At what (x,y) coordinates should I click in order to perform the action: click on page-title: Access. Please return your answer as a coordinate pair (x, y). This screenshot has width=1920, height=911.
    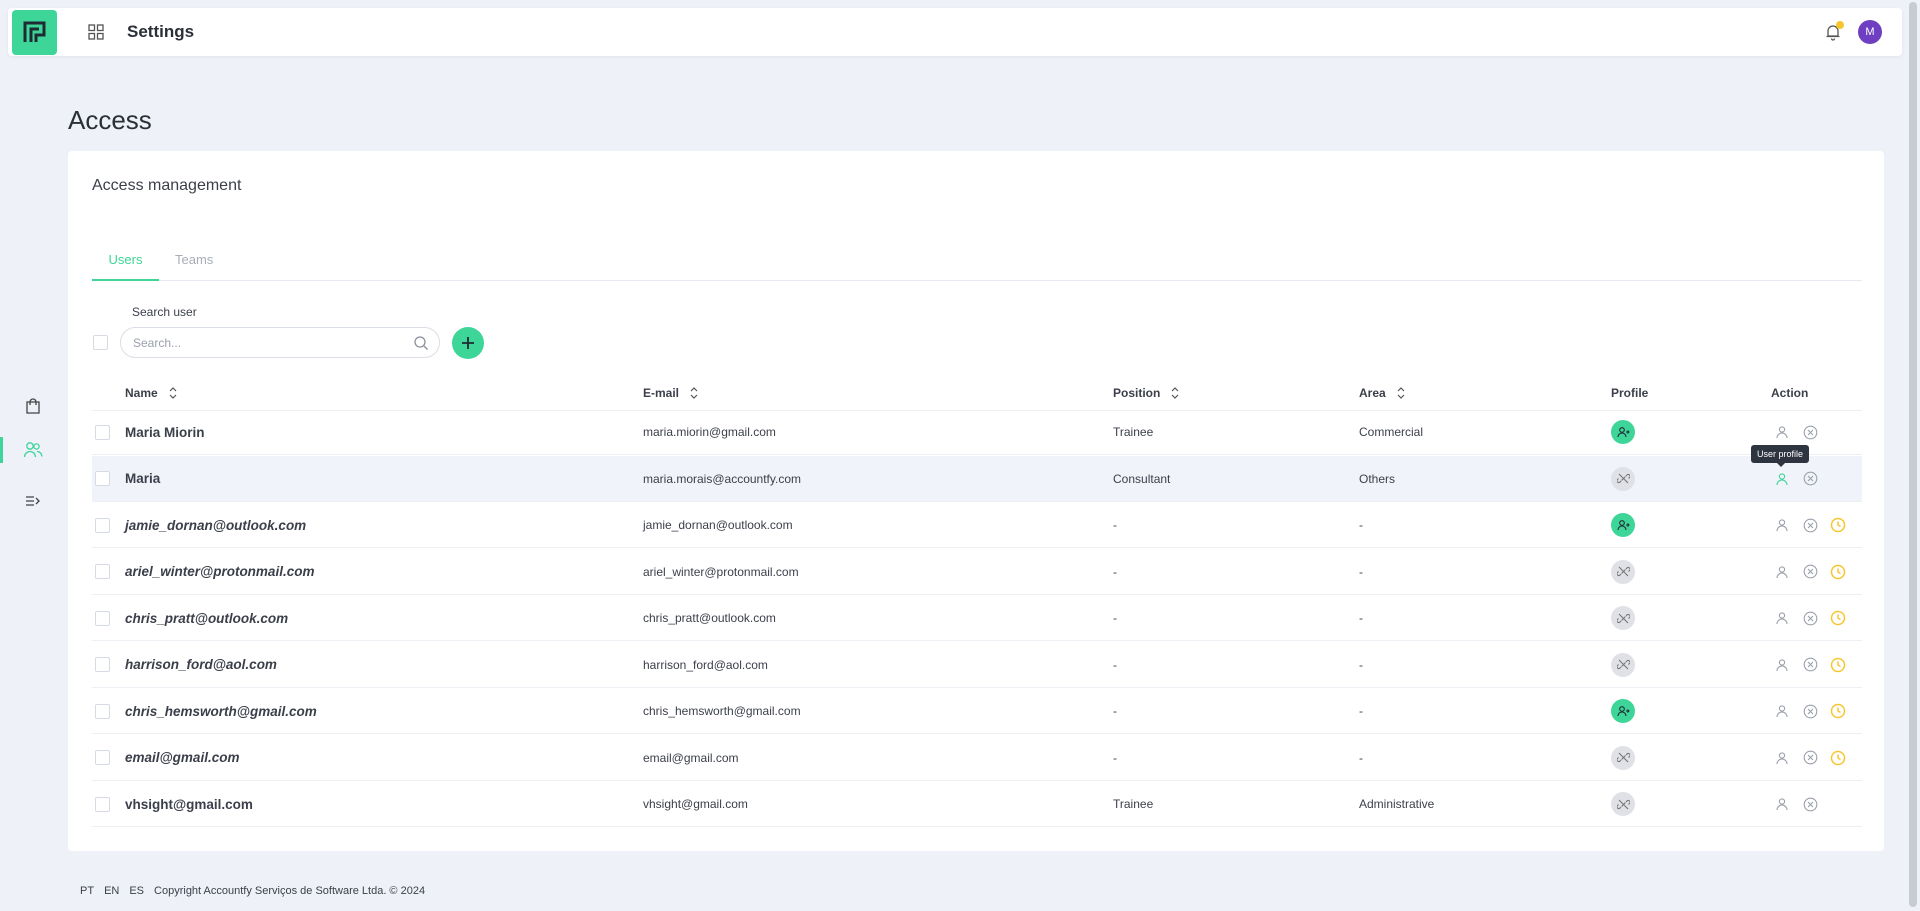
    Looking at the image, I should click on (110, 120).